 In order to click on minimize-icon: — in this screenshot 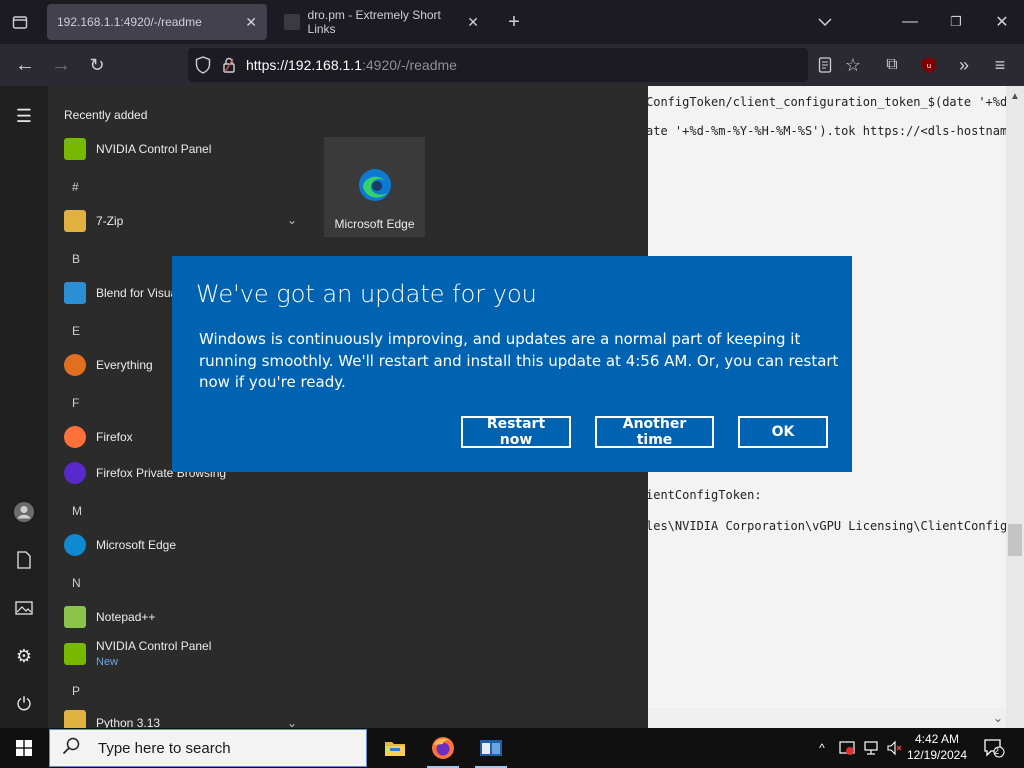, I will do `click(910, 22)`.